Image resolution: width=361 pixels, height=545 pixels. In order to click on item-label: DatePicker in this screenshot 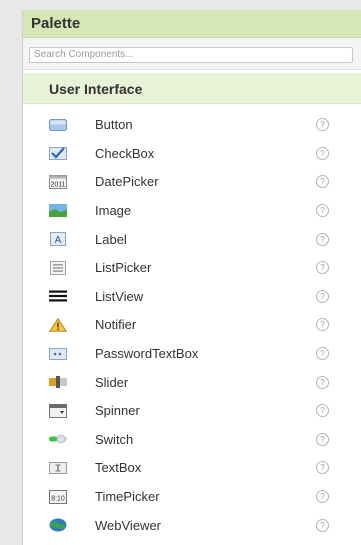, I will do `click(127, 182)`.